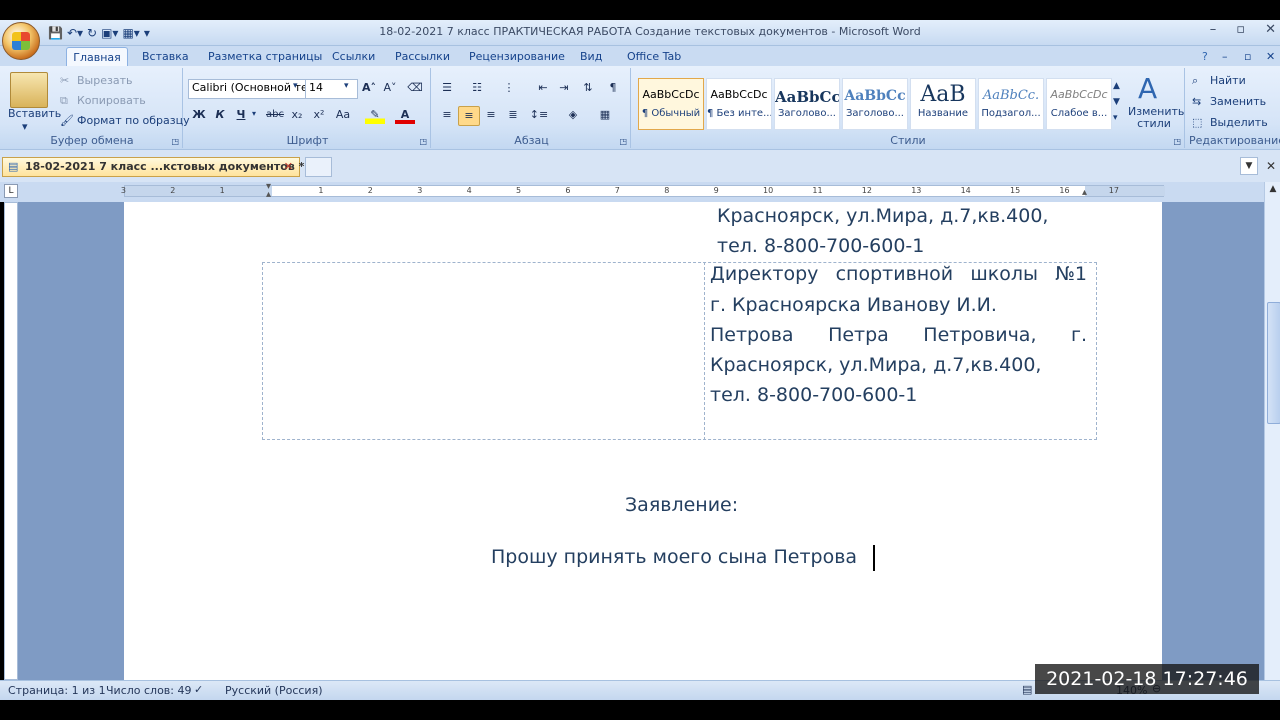 This screenshot has width=1280, height=720. I want to click on paragraph-group: ☰ ☷ ⋮ ⇤ ⇥ ⇅ ¶ ≡ ≡ ≡ ≣ ↕≡ ◈ ▦ Абзац ◳, so click(532, 108).